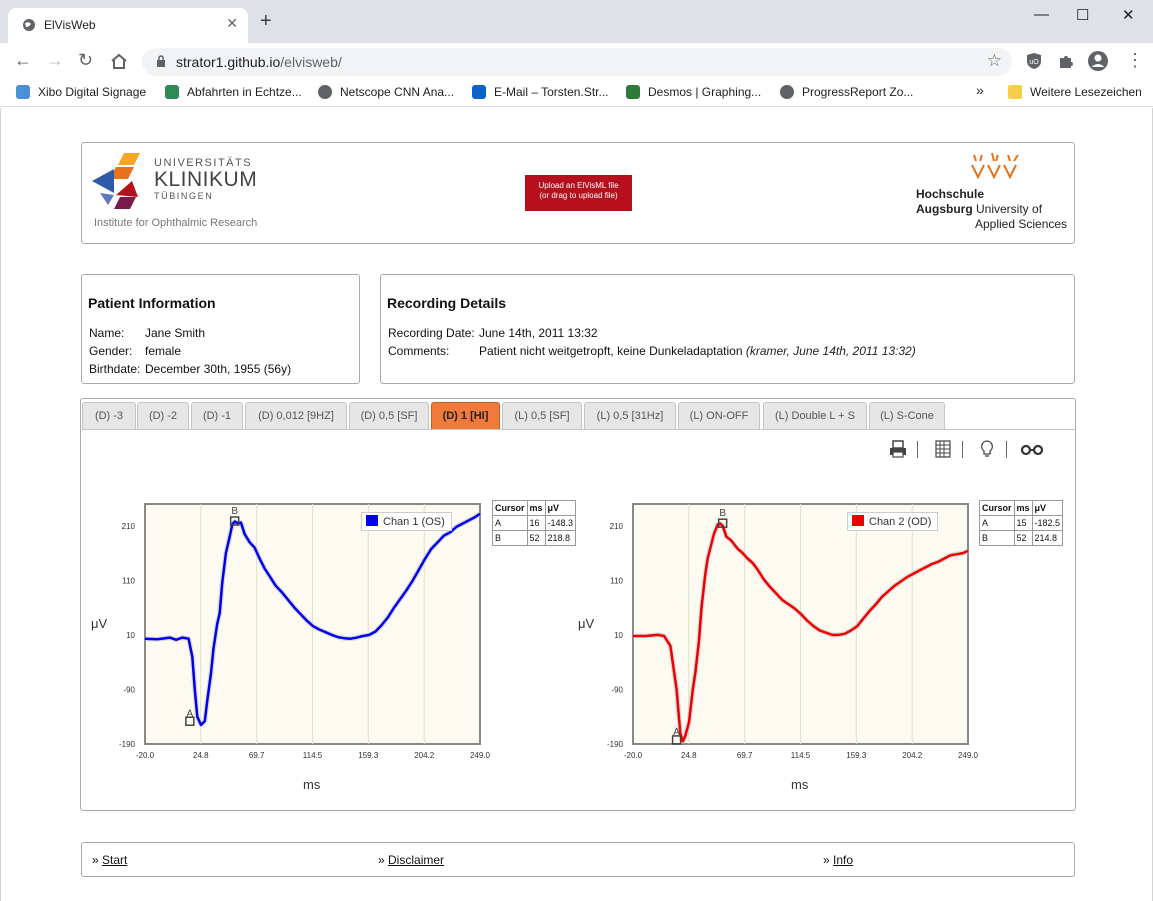  I want to click on back-arrow-icon: ←, so click(23, 60).